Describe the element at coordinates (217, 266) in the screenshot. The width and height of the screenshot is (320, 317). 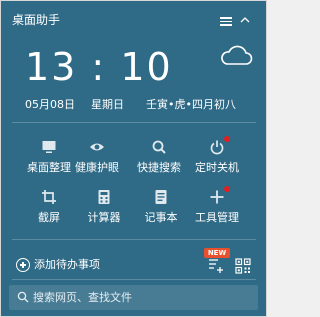
I see `add-list-icon` at that location.